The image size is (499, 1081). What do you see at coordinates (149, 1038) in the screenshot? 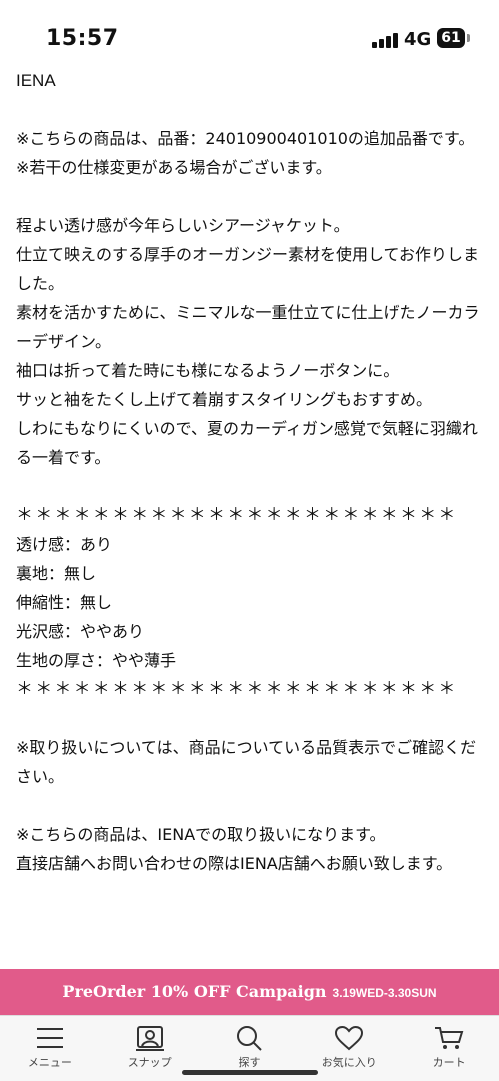
I see `snap-icon` at bounding box center [149, 1038].